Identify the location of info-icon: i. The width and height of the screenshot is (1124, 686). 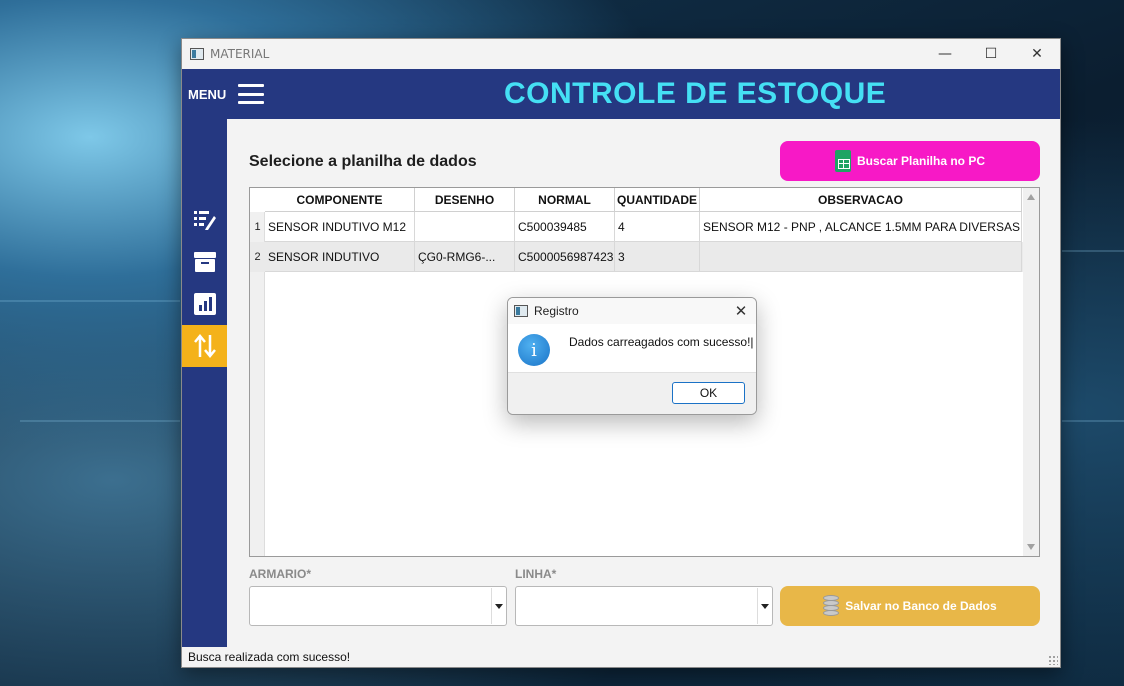
(534, 350).